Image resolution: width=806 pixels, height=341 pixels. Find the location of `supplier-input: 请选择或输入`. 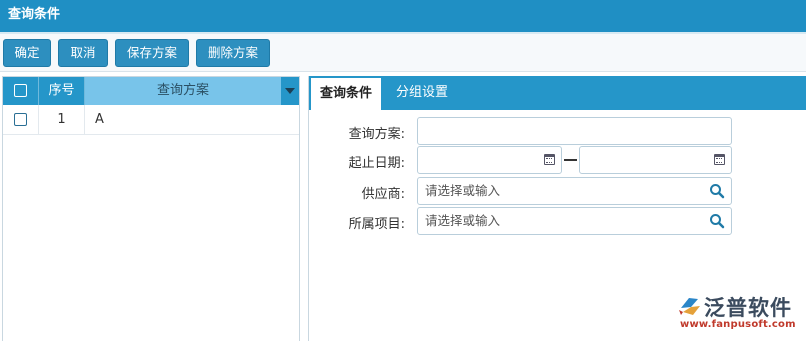

supplier-input: 请选择或输入 is located at coordinates (574, 191).